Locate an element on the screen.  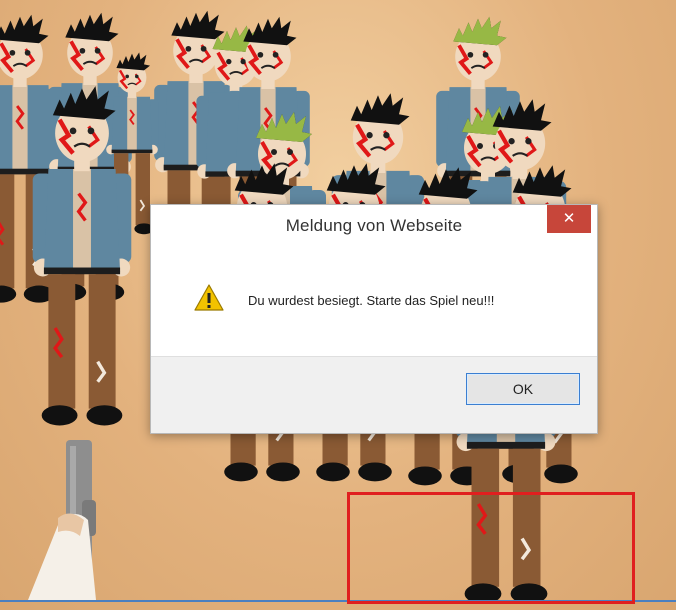
warning-icon is located at coordinates (209, 297).